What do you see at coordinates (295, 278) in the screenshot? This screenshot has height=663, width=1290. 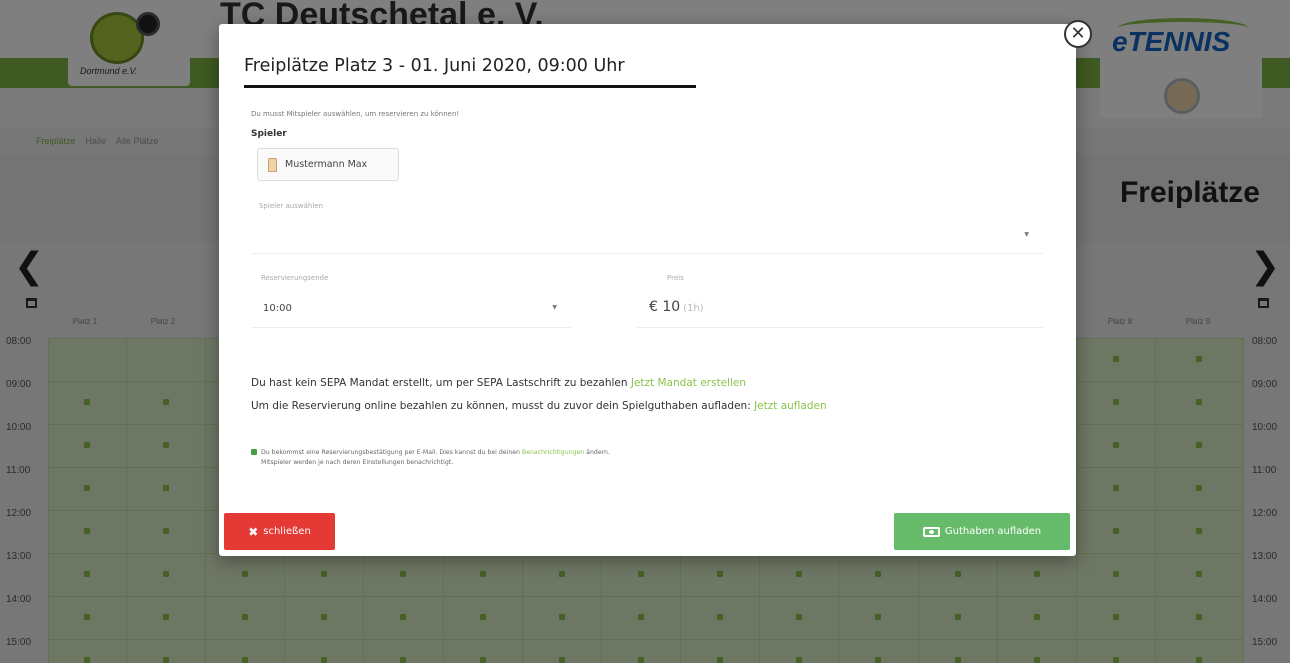 I see `reservation-end-label: Reservierungsende` at bounding box center [295, 278].